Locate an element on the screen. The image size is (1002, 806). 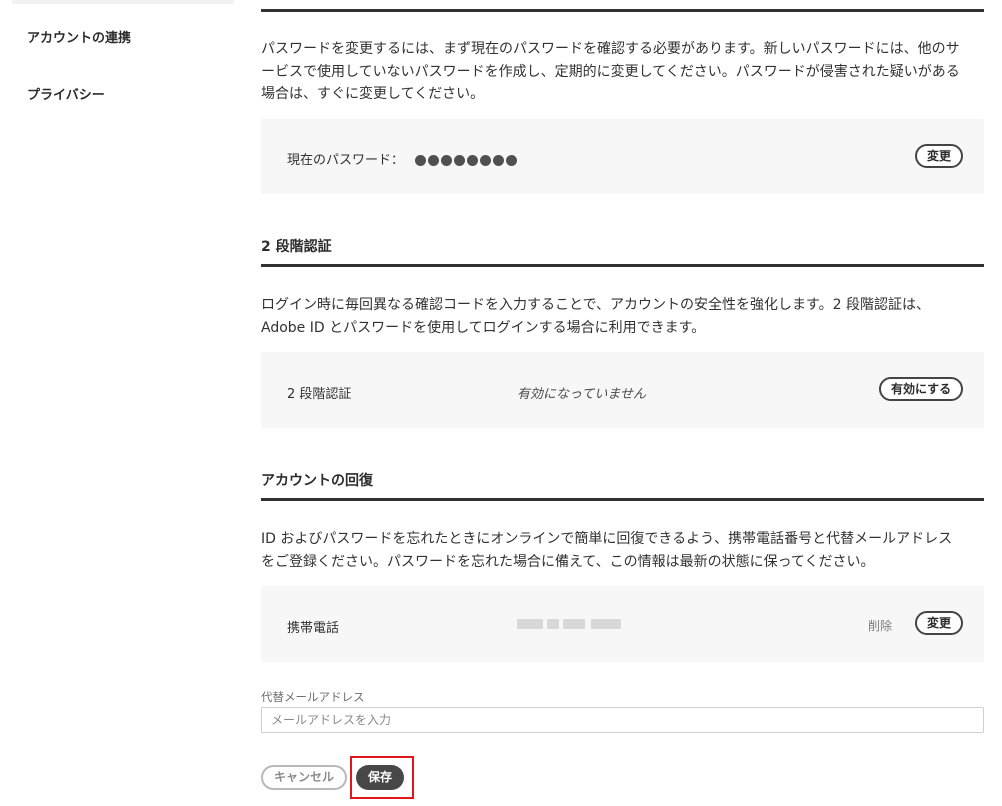
alt-email-label: 代替メールアドレス is located at coordinates (313, 697).